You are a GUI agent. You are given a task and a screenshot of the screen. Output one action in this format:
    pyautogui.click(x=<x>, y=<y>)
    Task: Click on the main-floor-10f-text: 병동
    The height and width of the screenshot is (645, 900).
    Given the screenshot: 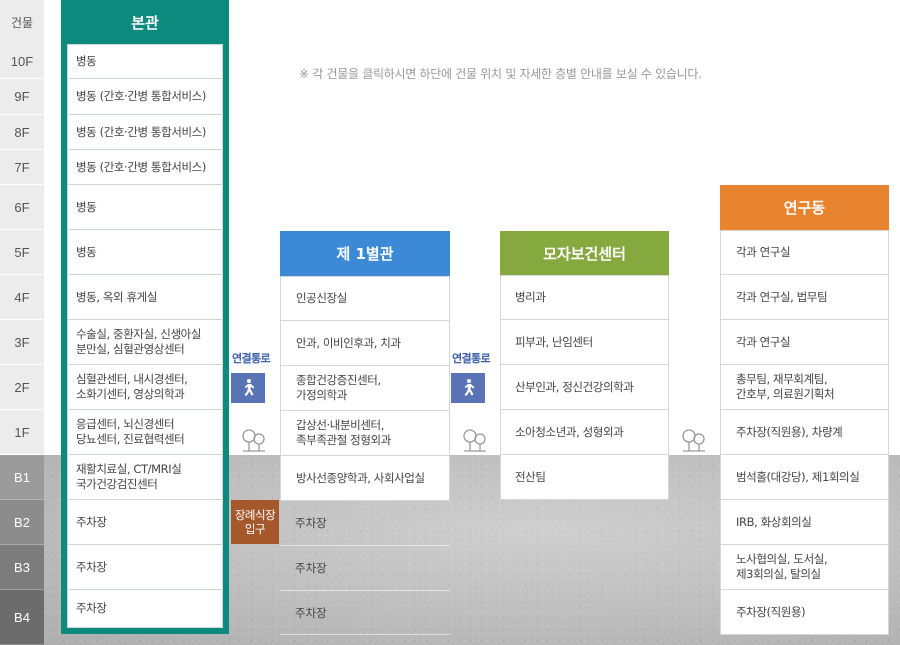 What is the action you would take?
    pyautogui.click(x=86, y=61)
    